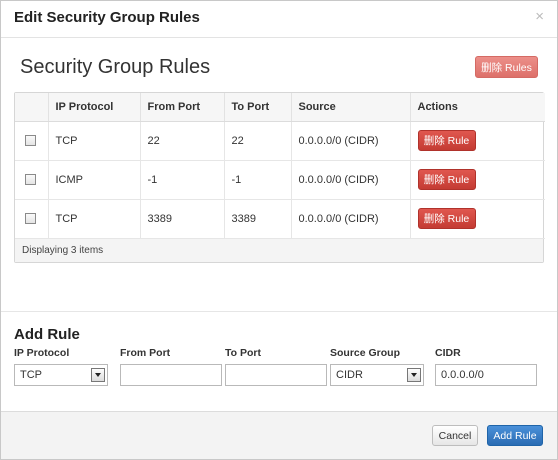 This screenshot has height=460, width=558. What do you see at coordinates (42, 353) in the screenshot?
I see `ip-protocol-label: IP Protocol` at bounding box center [42, 353].